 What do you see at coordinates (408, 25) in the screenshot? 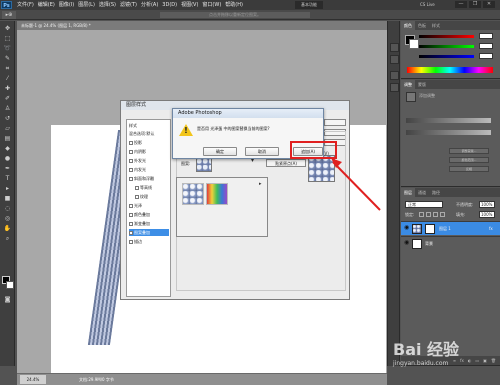
I see `tab-color: 颜色` at bounding box center [408, 25].